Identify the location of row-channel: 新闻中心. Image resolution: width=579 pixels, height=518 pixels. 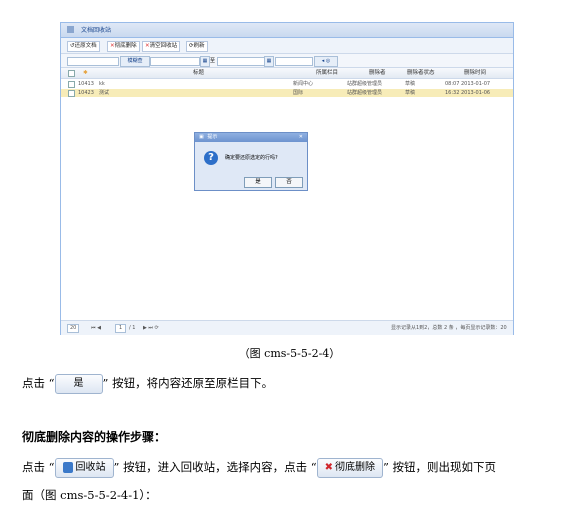
(303, 84).